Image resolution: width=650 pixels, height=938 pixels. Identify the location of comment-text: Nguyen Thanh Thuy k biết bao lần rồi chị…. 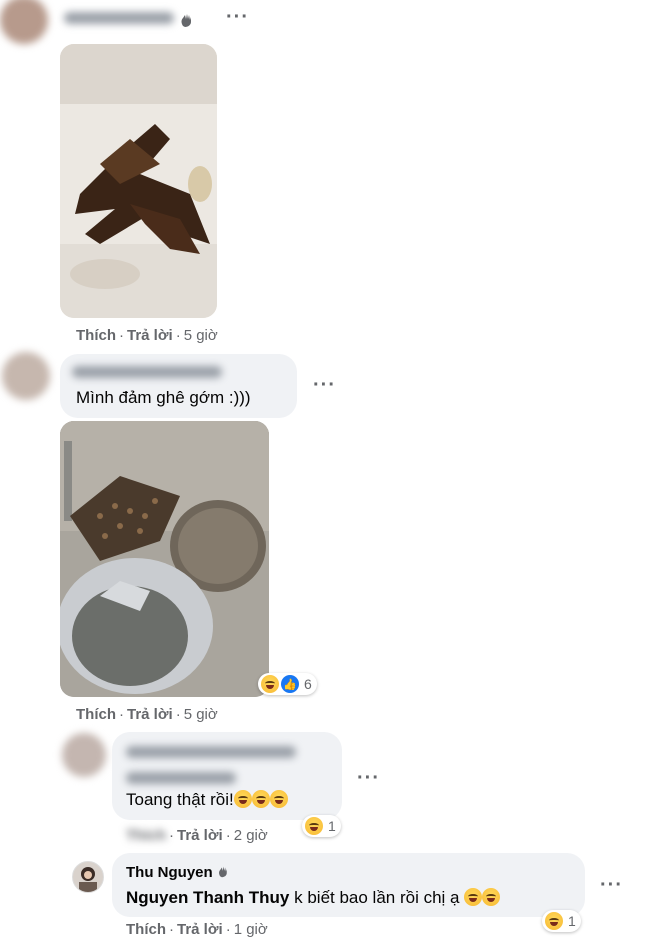
(313, 898).